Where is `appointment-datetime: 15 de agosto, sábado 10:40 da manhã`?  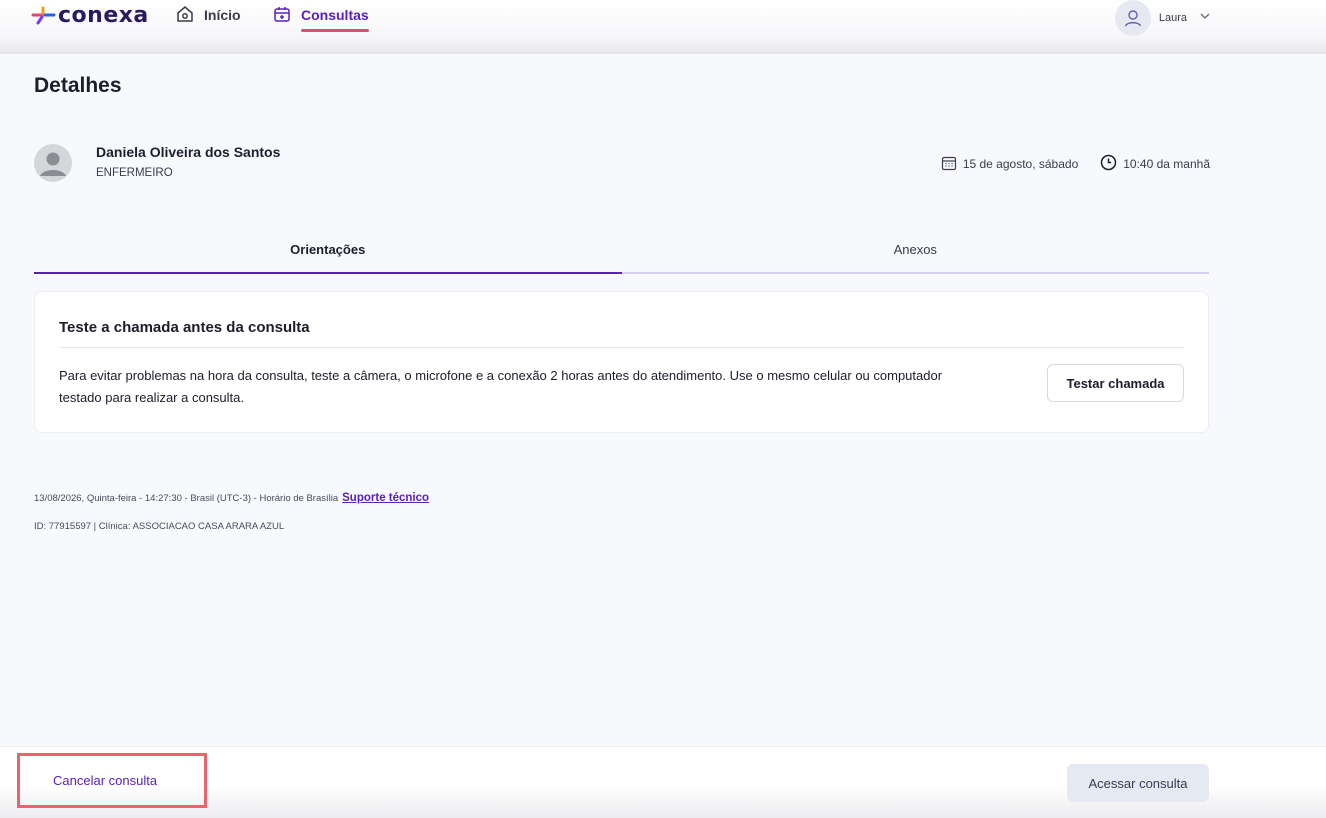
appointment-datetime: 15 de agosto, sábado 10:40 da manhã is located at coordinates (1075, 164).